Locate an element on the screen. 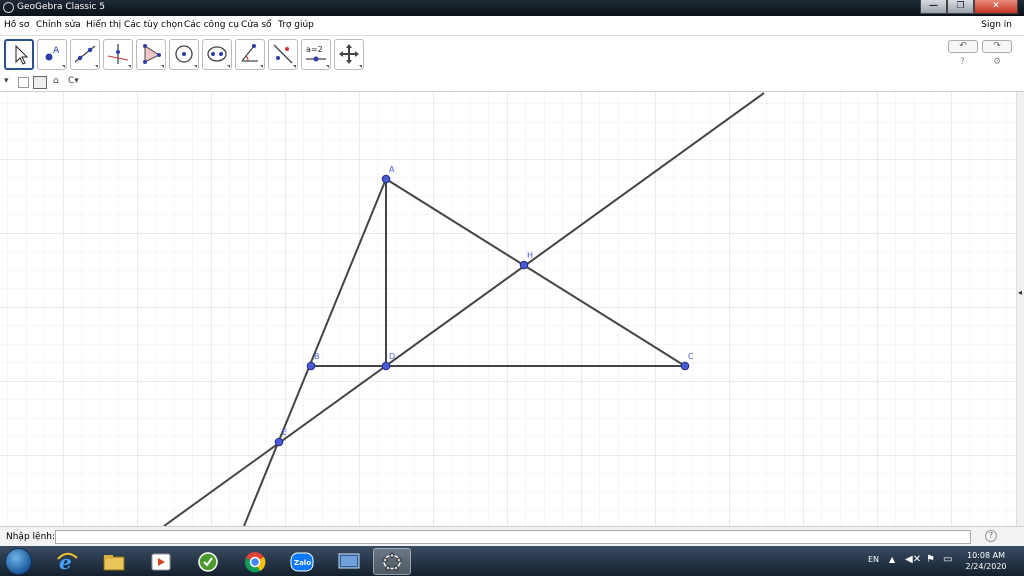 Image resolution: width=1024 pixels, height=585 pixels. move-graphics-view-tool-button is located at coordinates (349, 54).